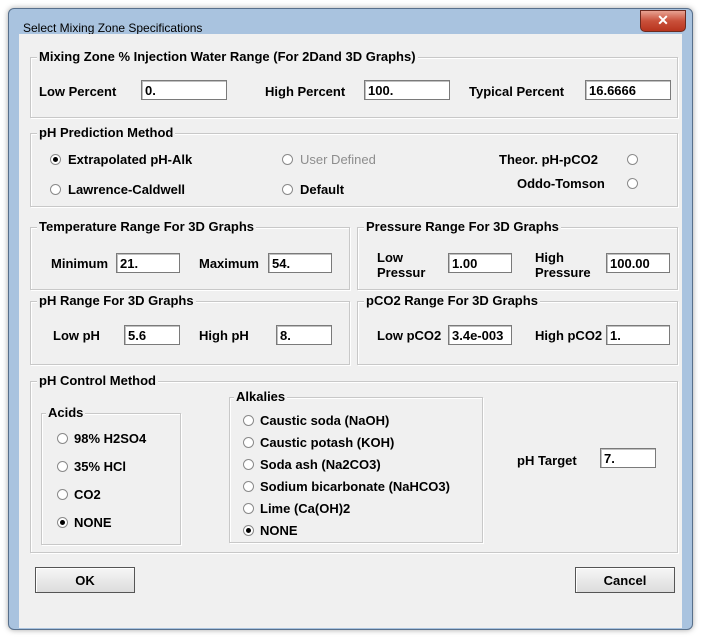  Describe the element at coordinates (248, 442) in the screenshot. I see `alkali-koh-radio` at that location.